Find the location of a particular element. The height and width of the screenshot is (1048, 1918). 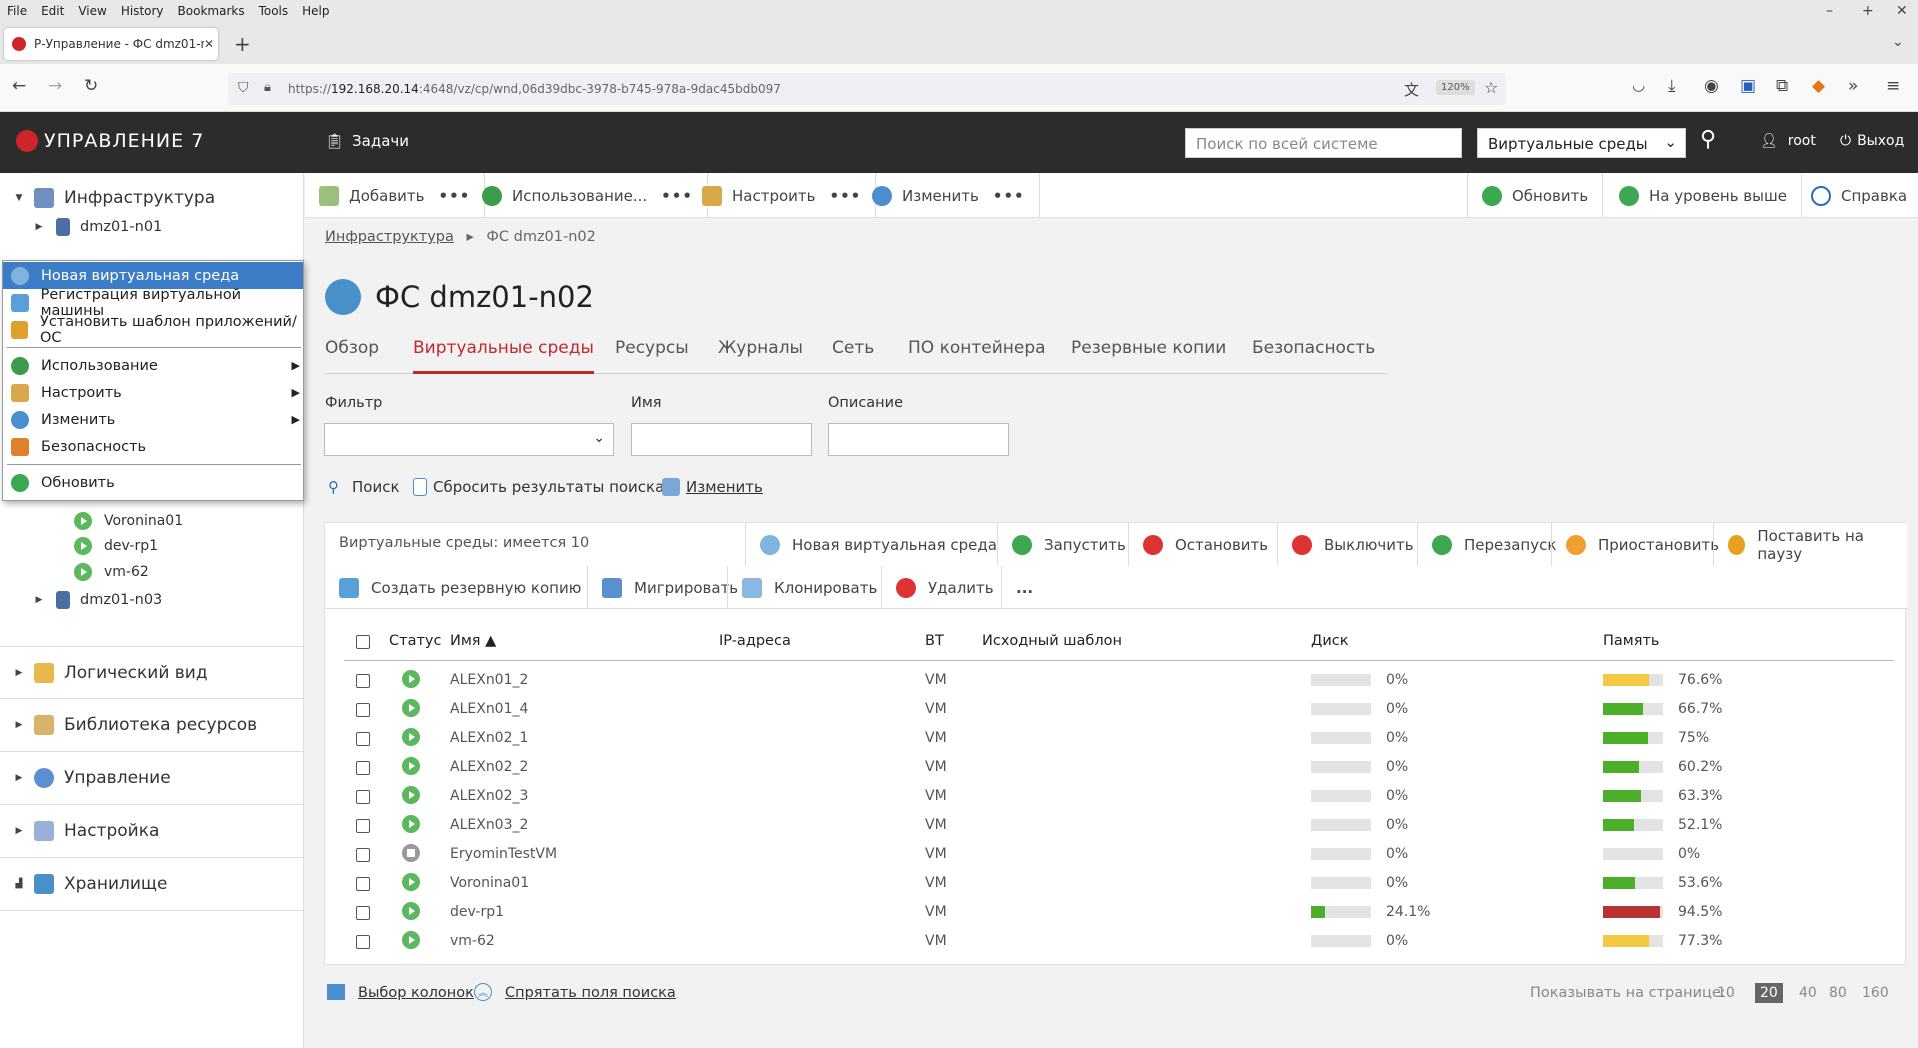

tab-virtual-envs: Виртуальные среды is located at coordinates (503, 356).